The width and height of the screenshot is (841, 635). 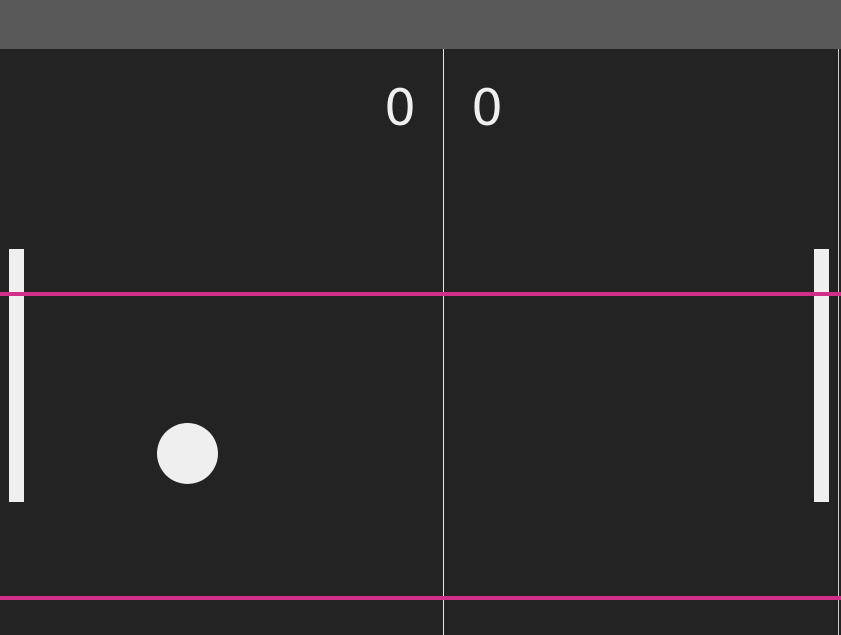 I want to click on guide-line-bottom, so click(x=420, y=598).